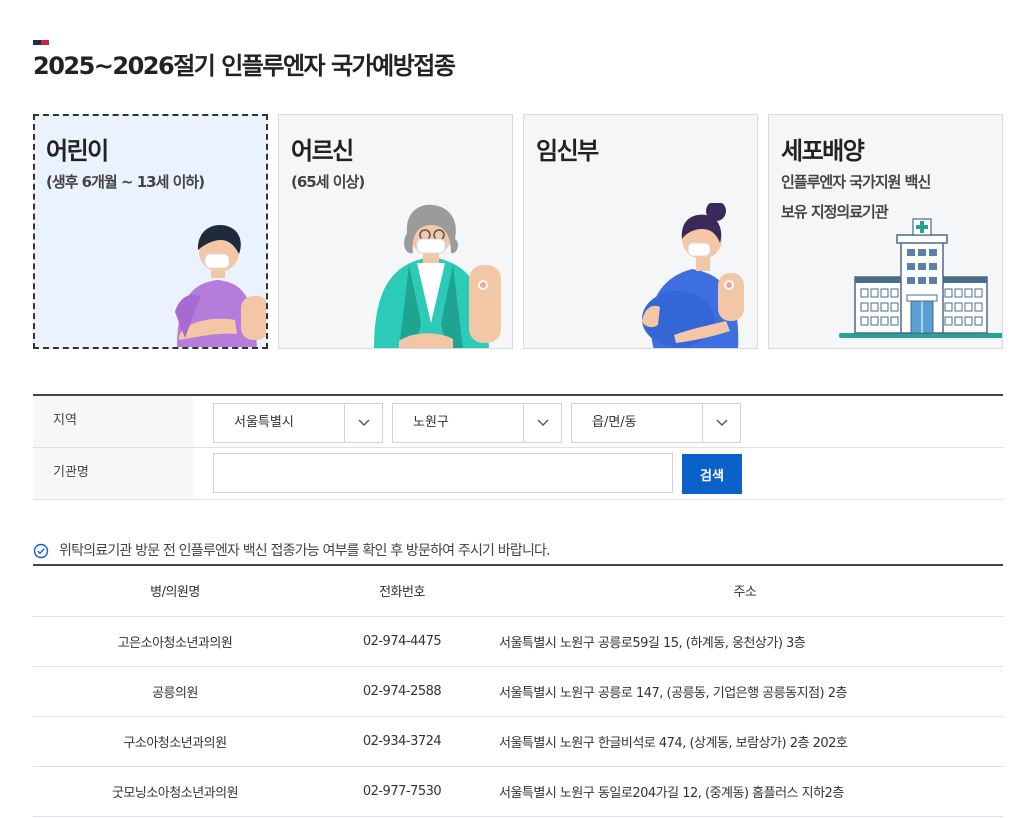 This screenshot has height=818, width=1027. Describe the element at coordinates (175, 641) in the screenshot. I see `clinic-name: 고은소아청소년과의원` at that location.